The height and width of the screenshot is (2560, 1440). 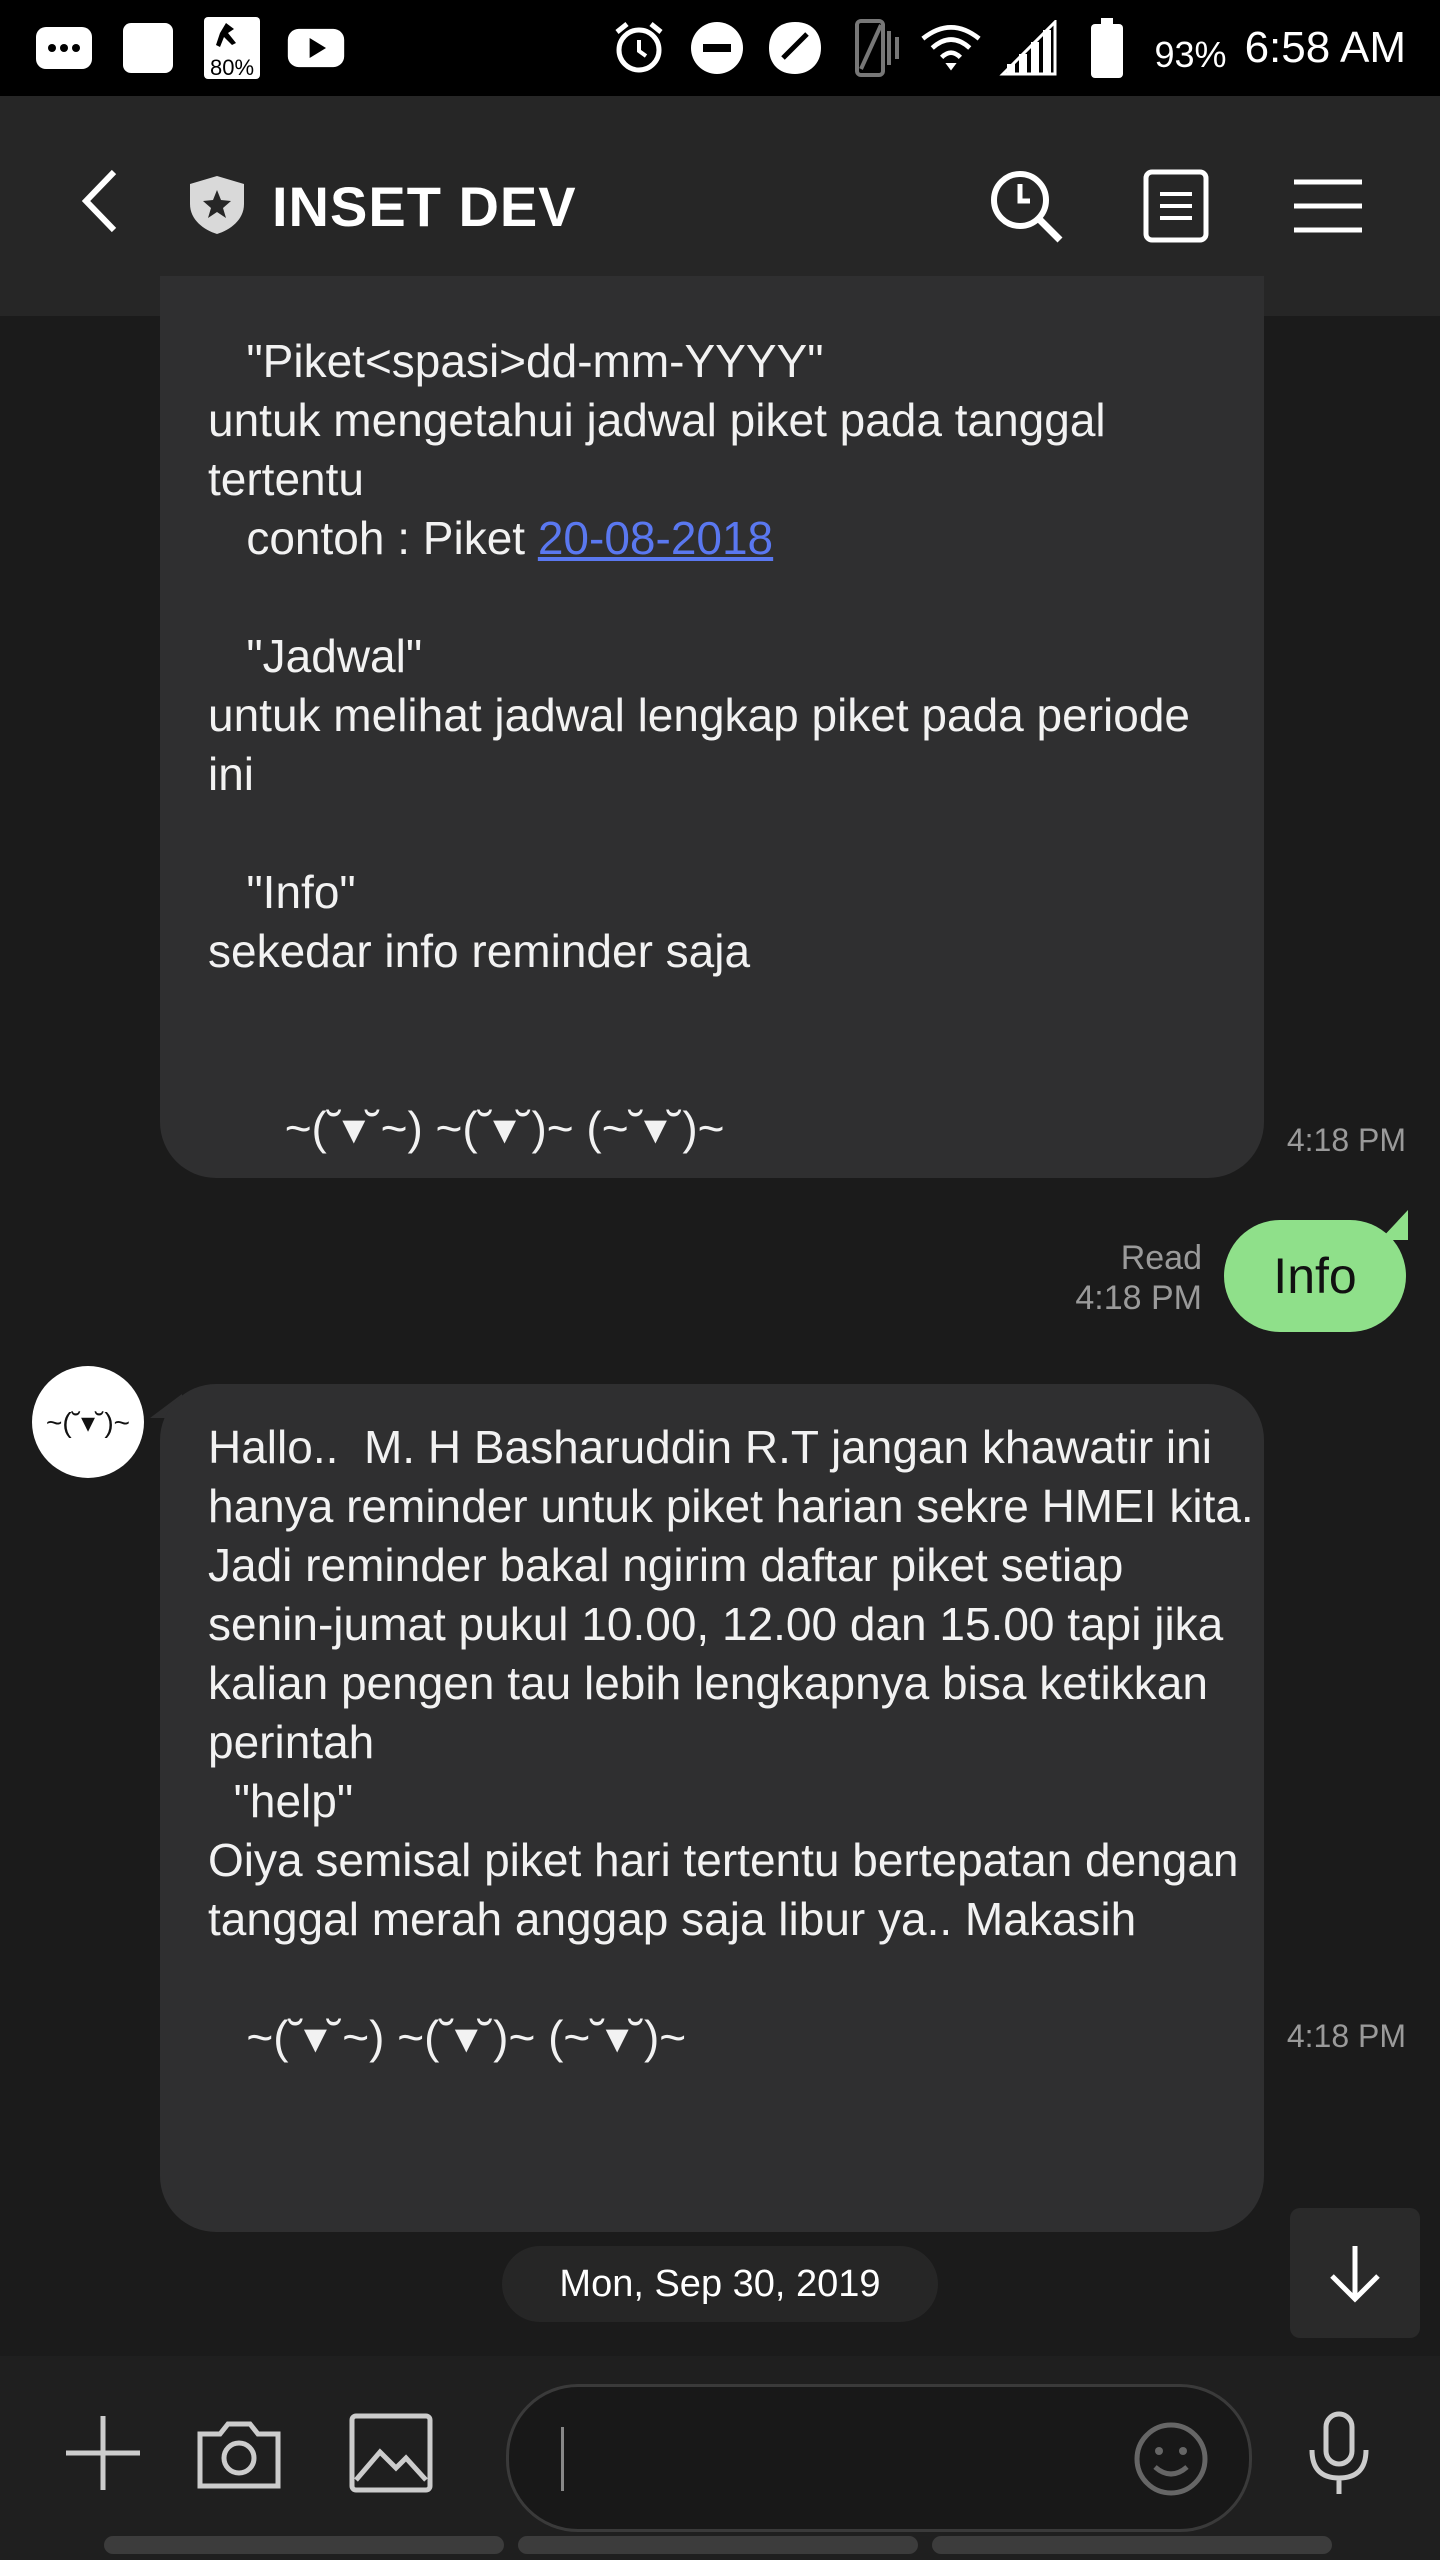 I want to click on search-icon, so click(x=1027, y=207).